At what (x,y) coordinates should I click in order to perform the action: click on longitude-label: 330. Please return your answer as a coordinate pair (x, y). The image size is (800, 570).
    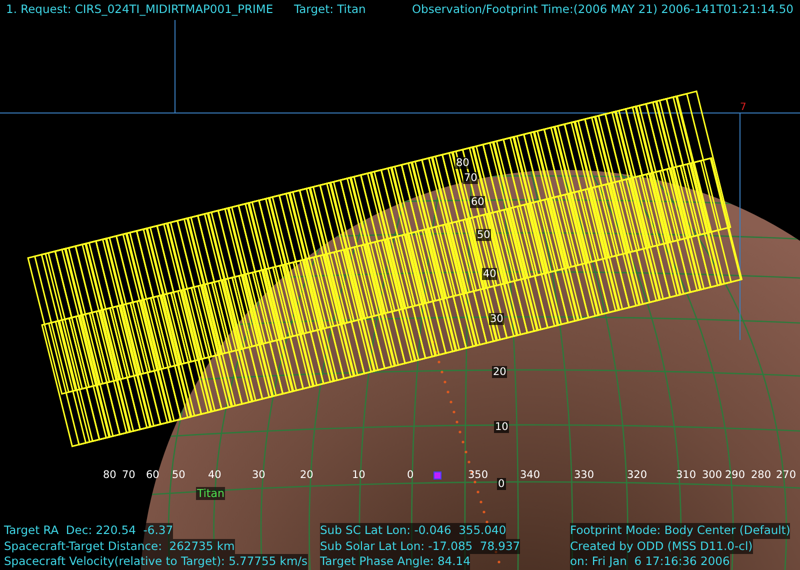
    Looking at the image, I should click on (584, 475).